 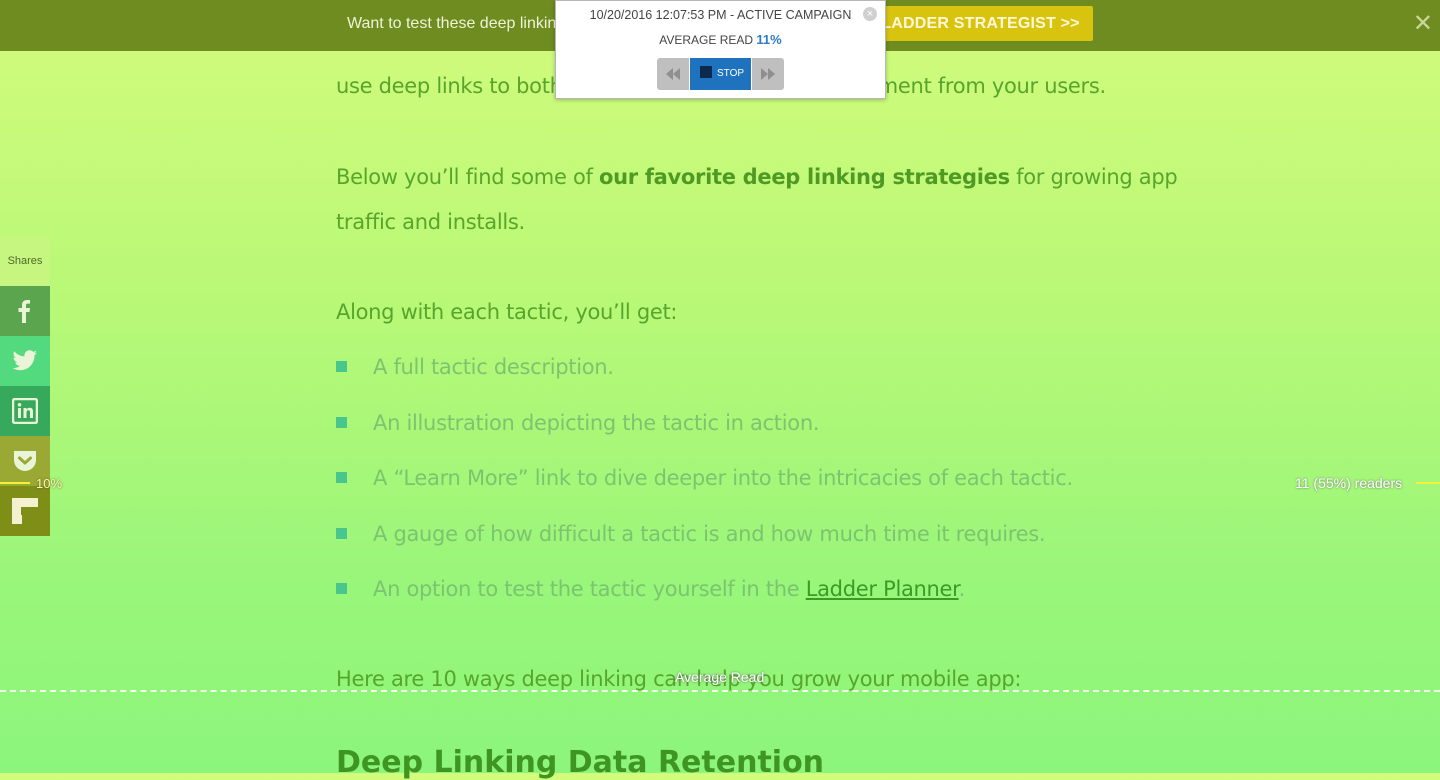 What do you see at coordinates (1423, 24) in the screenshot?
I see `close-icon: ✕` at bounding box center [1423, 24].